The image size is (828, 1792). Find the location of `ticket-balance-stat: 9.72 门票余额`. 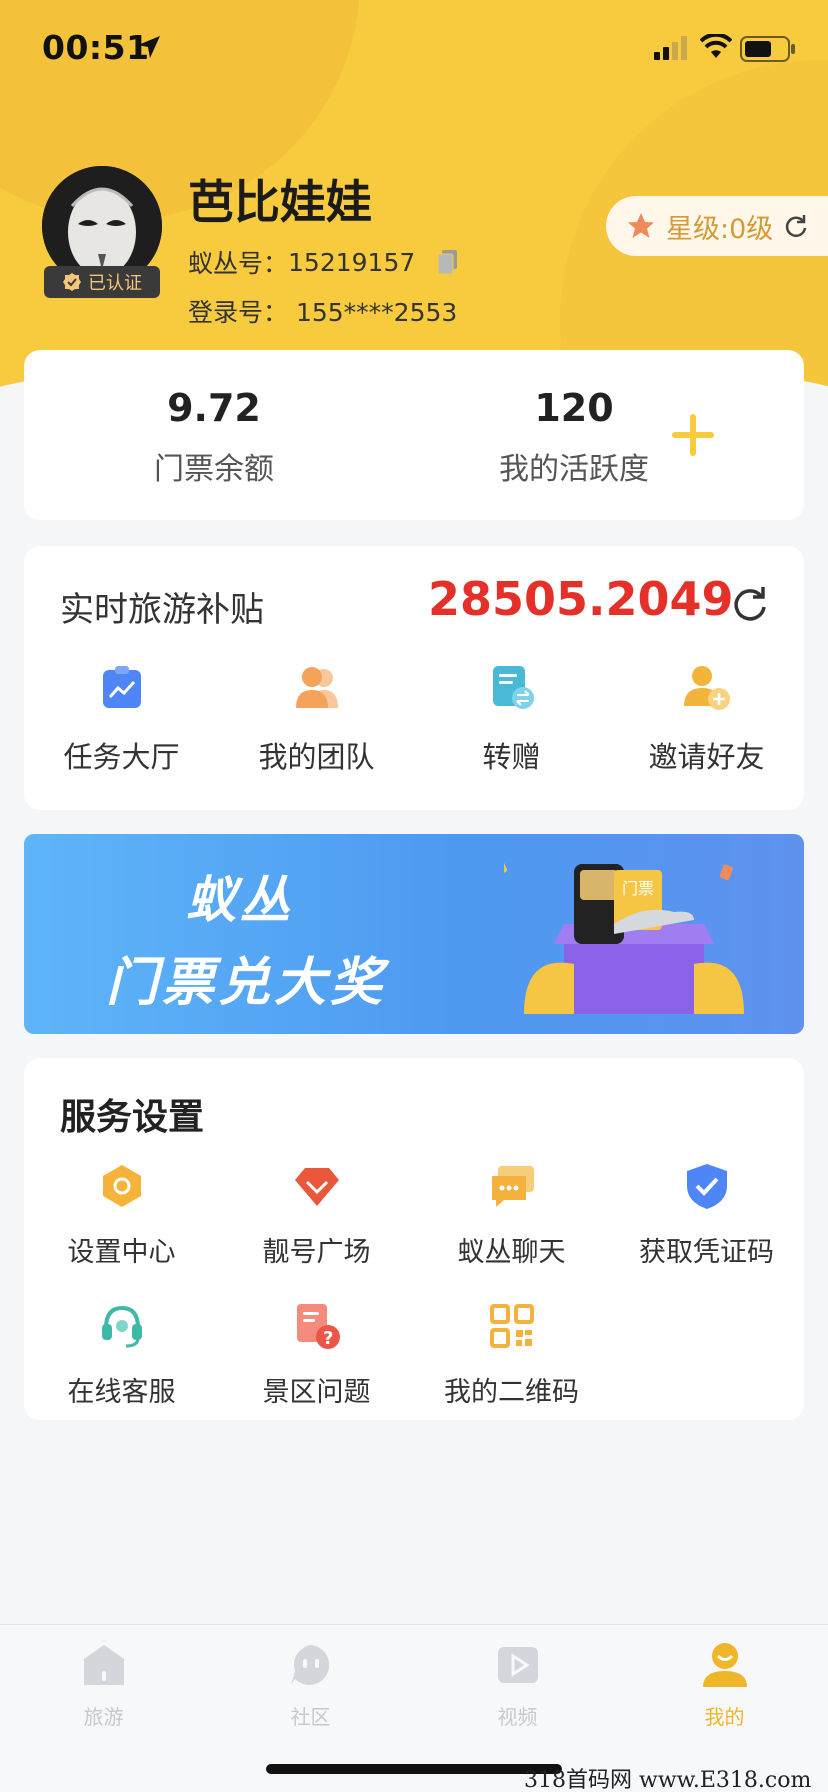

ticket-balance-stat: 9.72 门票余额 is located at coordinates (214, 437).